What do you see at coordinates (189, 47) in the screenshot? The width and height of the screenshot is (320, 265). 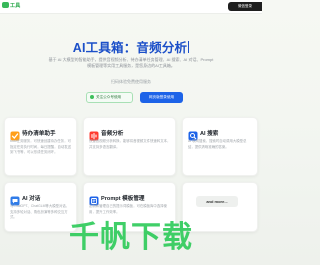 I see `typing-cursor` at bounding box center [189, 47].